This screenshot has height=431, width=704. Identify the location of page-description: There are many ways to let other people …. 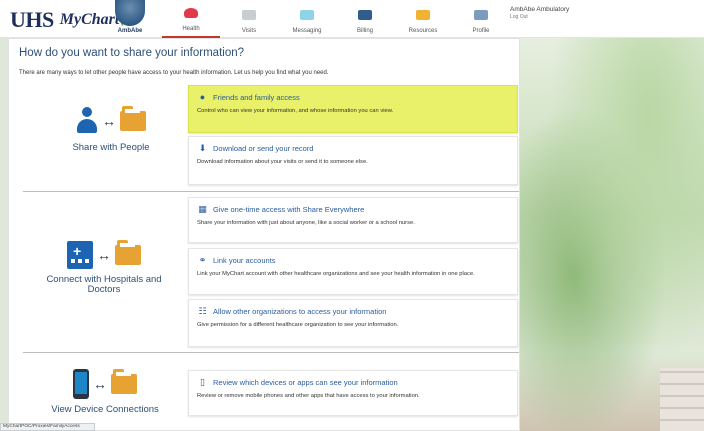
(174, 73).